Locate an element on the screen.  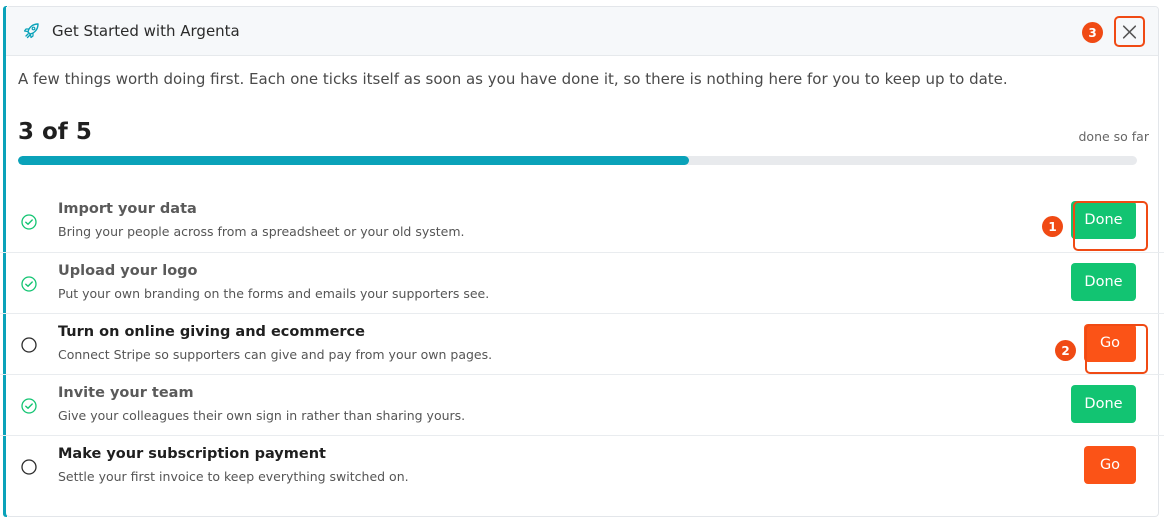
task-title: Upload your logo is located at coordinates (128, 271).